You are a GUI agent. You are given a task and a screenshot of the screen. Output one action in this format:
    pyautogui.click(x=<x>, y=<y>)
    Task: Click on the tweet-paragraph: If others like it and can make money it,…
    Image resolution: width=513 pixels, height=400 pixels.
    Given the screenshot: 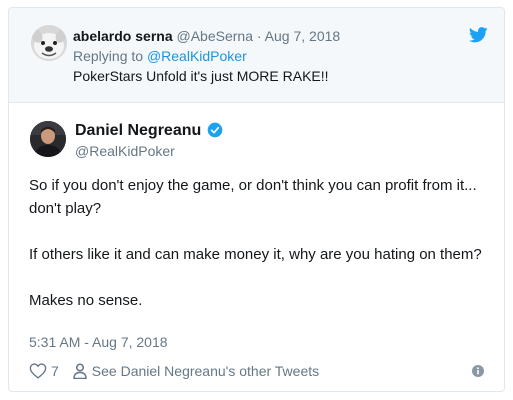 What is the action you would take?
    pyautogui.click(x=255, y=254)
    